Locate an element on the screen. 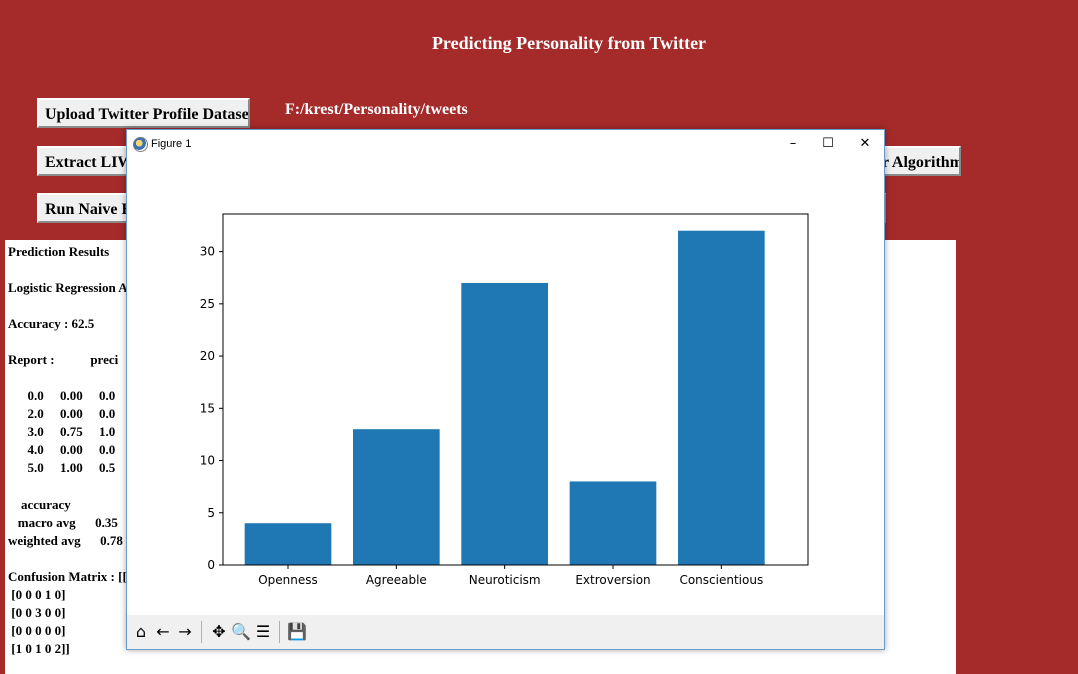 This screenshot has height=674, width=1078. results-line: Logistic Regression Al is located at coordinates (70, 287).